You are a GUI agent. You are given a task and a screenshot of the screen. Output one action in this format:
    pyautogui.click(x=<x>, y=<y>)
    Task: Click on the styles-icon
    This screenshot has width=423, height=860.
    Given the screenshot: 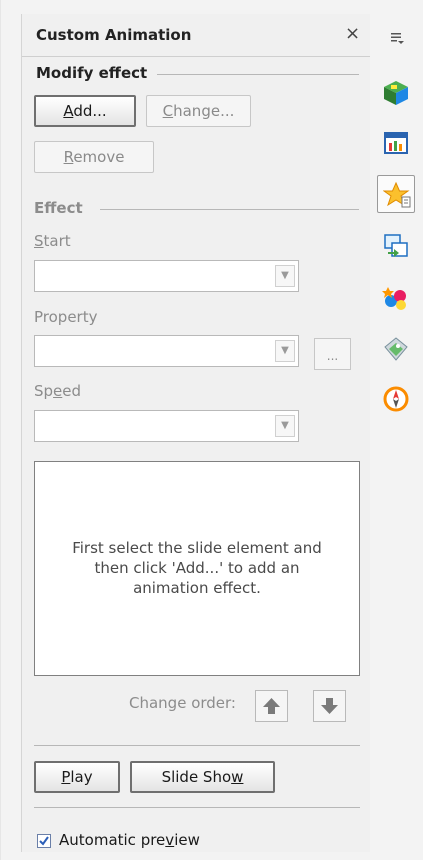 What is the action you would take?
    pyautogui.click(x=394, y=298)
    